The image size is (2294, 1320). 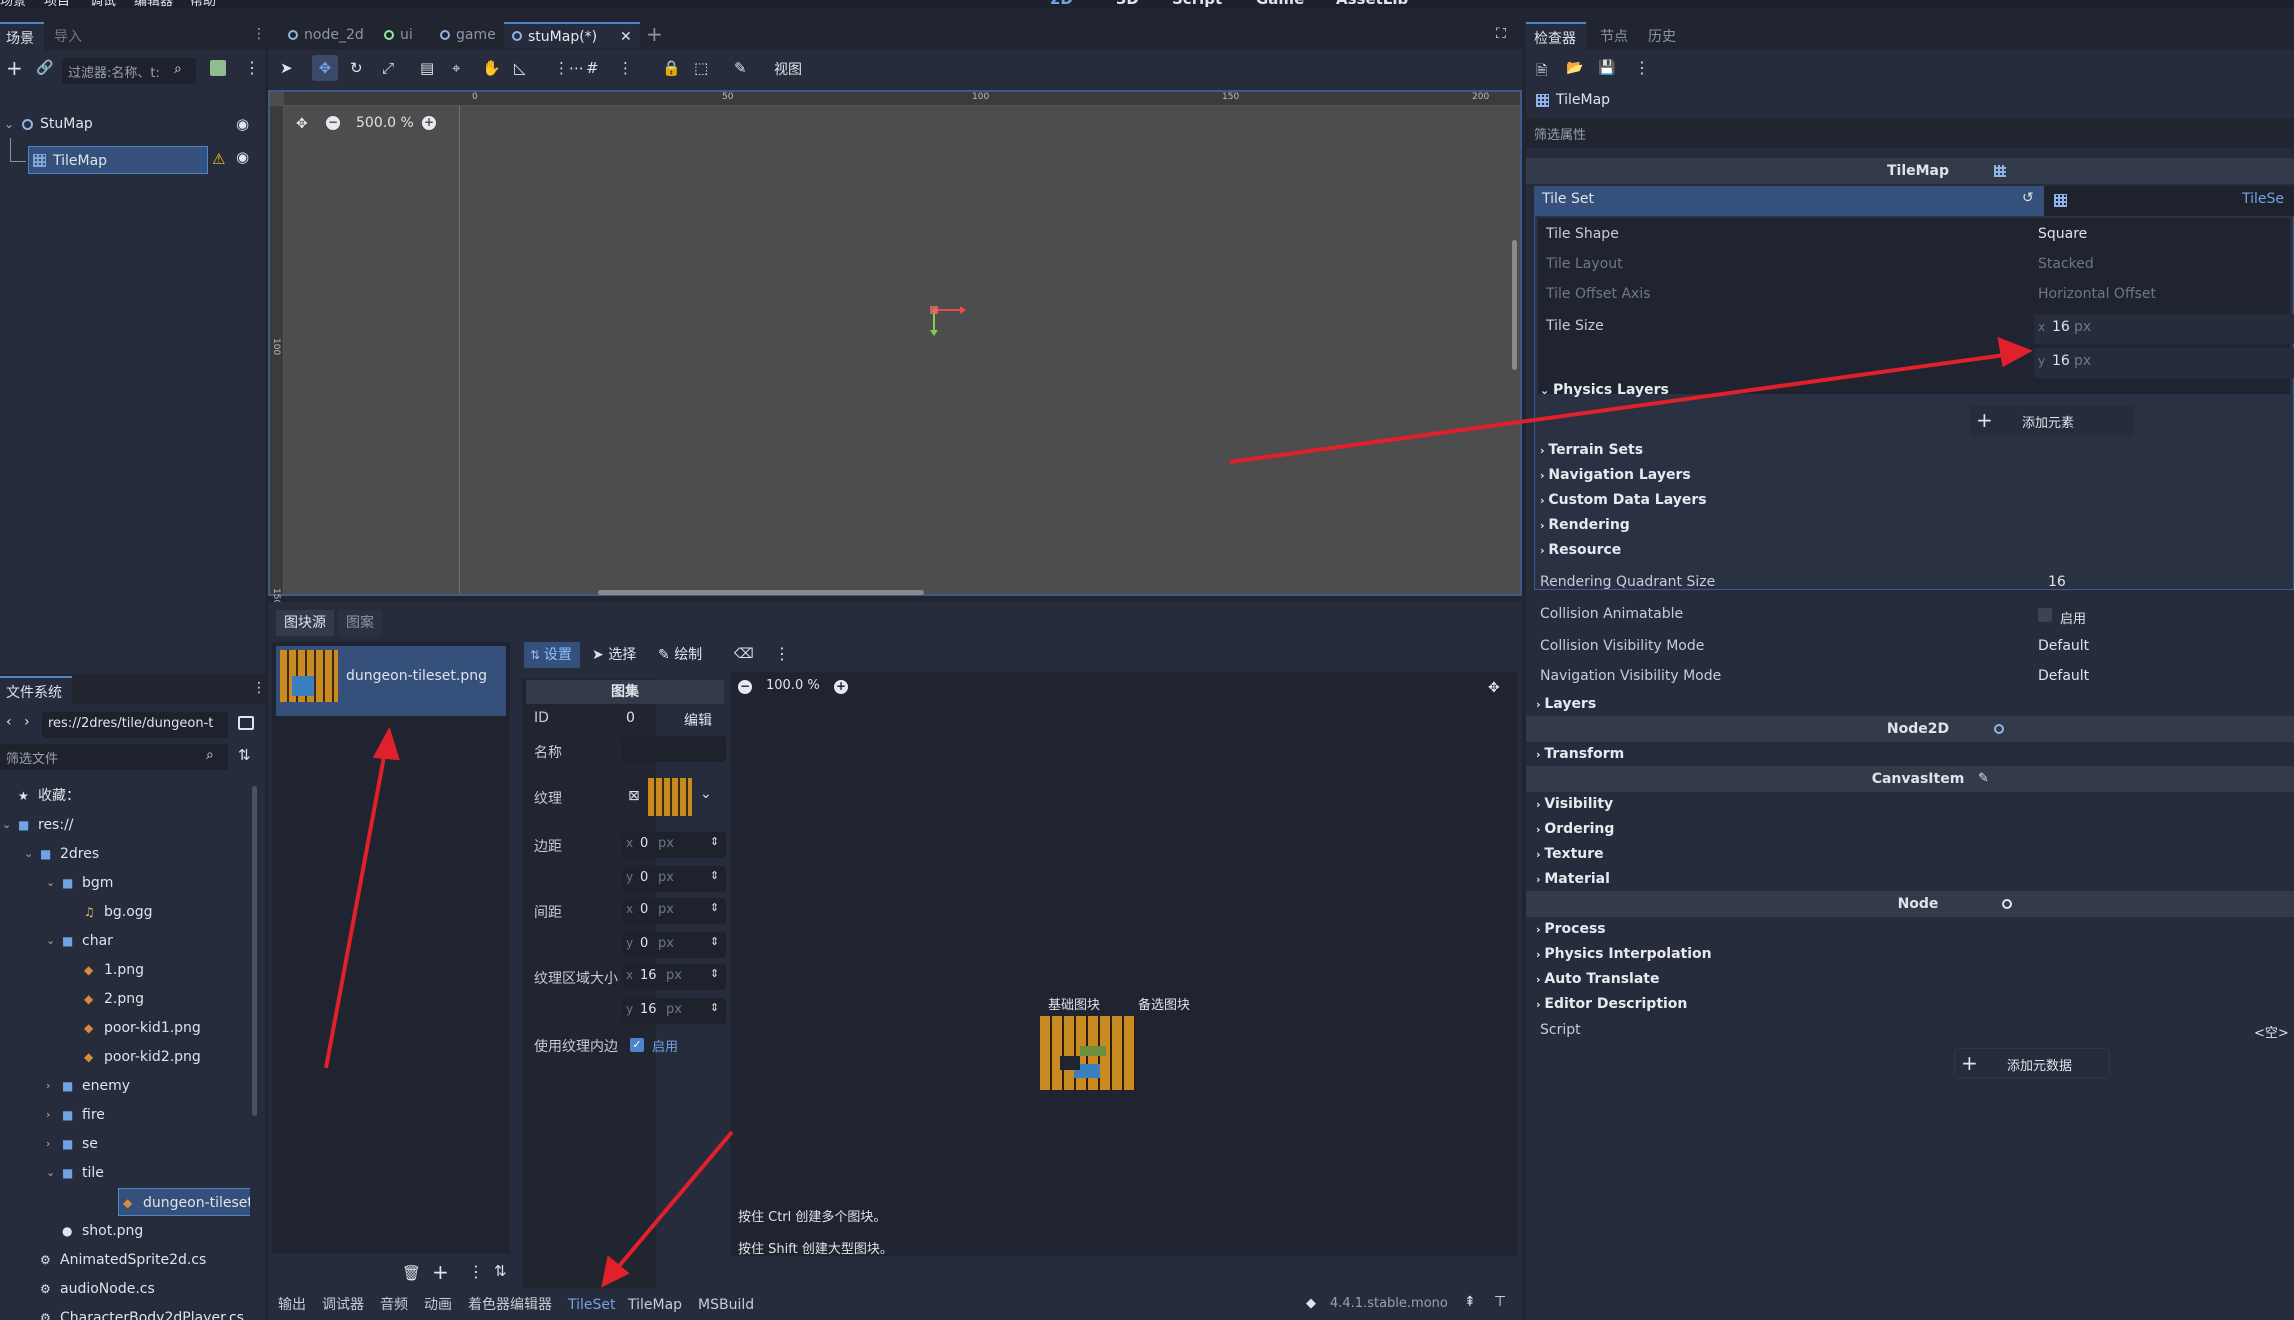 I want to click on split-view-icon, so click(x=246, y=723).